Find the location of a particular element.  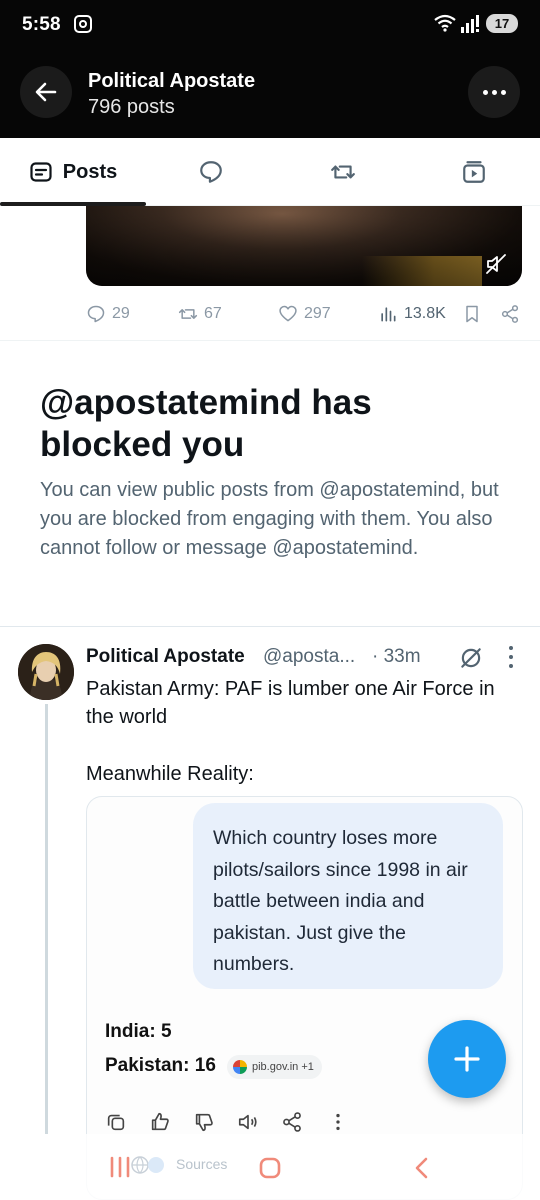

share-button is located at coordinates (510, 314).